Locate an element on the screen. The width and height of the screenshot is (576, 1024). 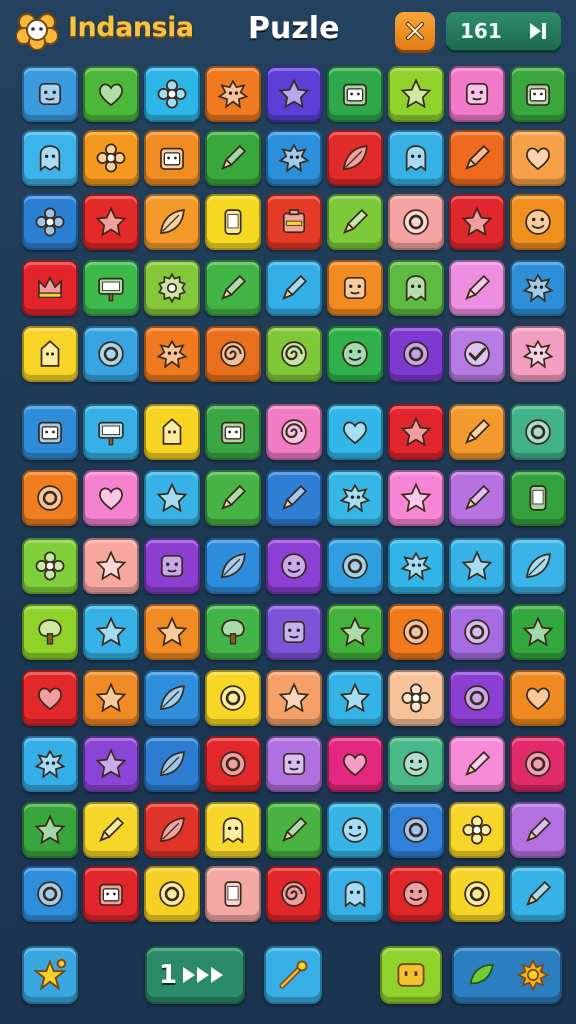
move-counter: 161 is located at coordinates (503, 31).